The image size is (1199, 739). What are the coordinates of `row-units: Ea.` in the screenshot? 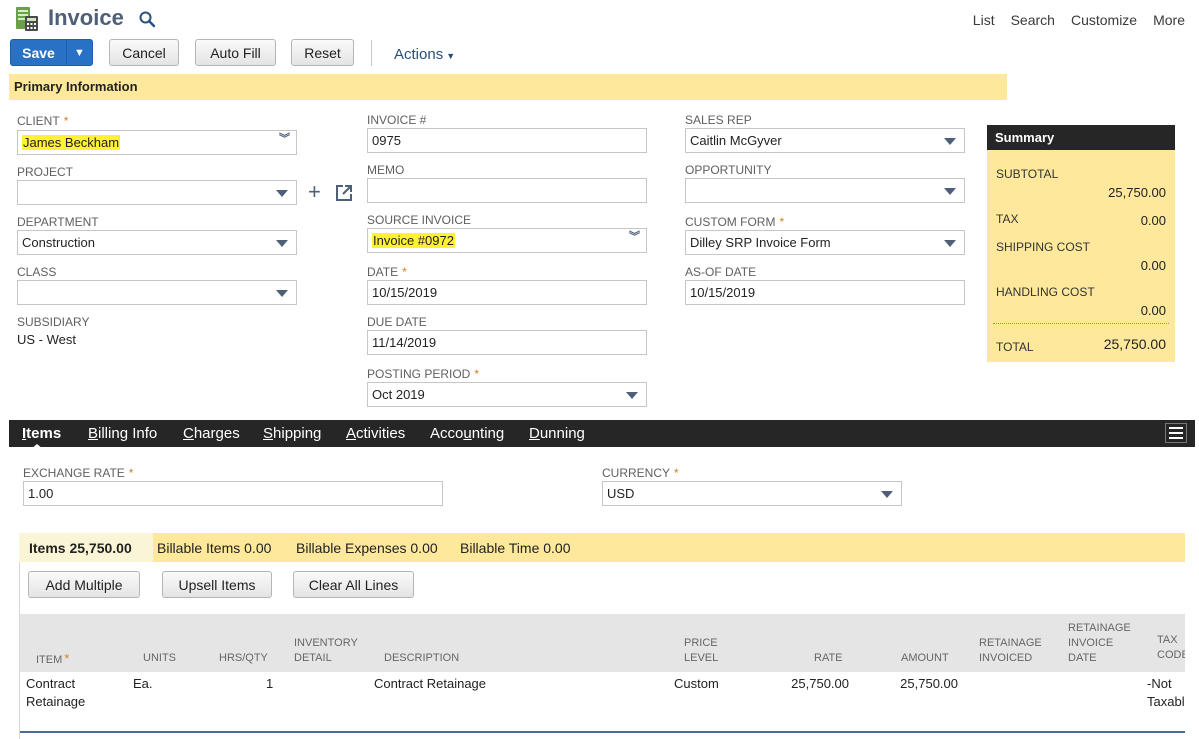 It's located at (143, 683).